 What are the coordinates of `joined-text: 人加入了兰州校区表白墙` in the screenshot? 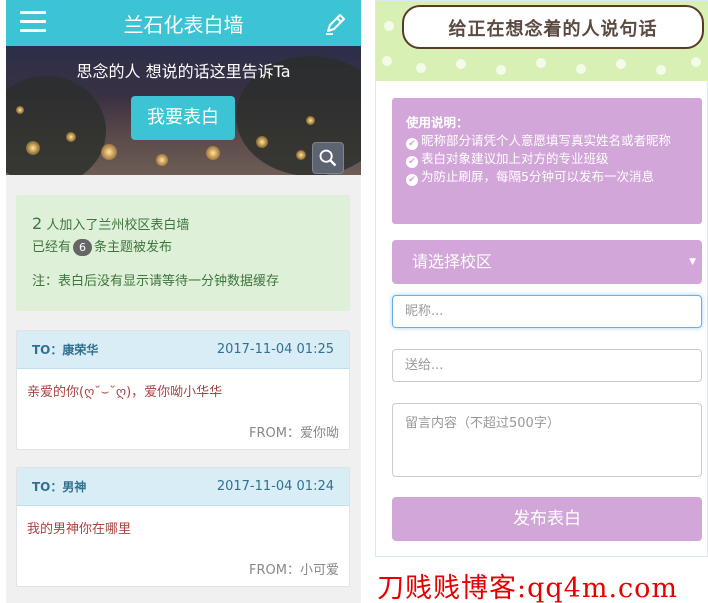 It's located at (118, 225).